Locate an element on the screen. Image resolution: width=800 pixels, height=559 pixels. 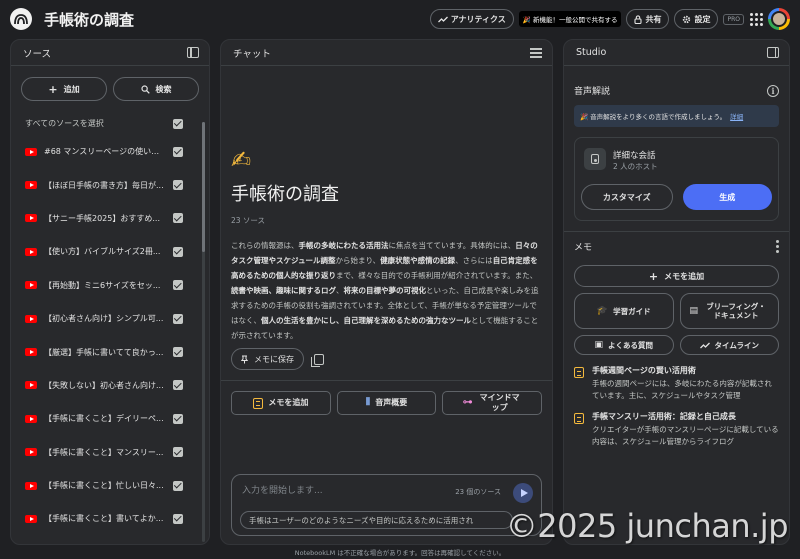
add-source-button: + 追加 is located at coordinates (64, 89).